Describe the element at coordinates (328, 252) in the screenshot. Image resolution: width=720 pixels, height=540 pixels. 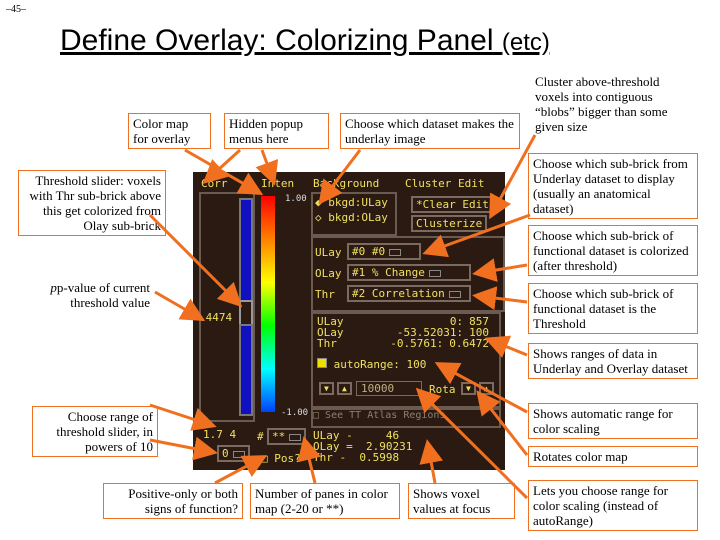
I see `ulay-label: ULay` at that location.